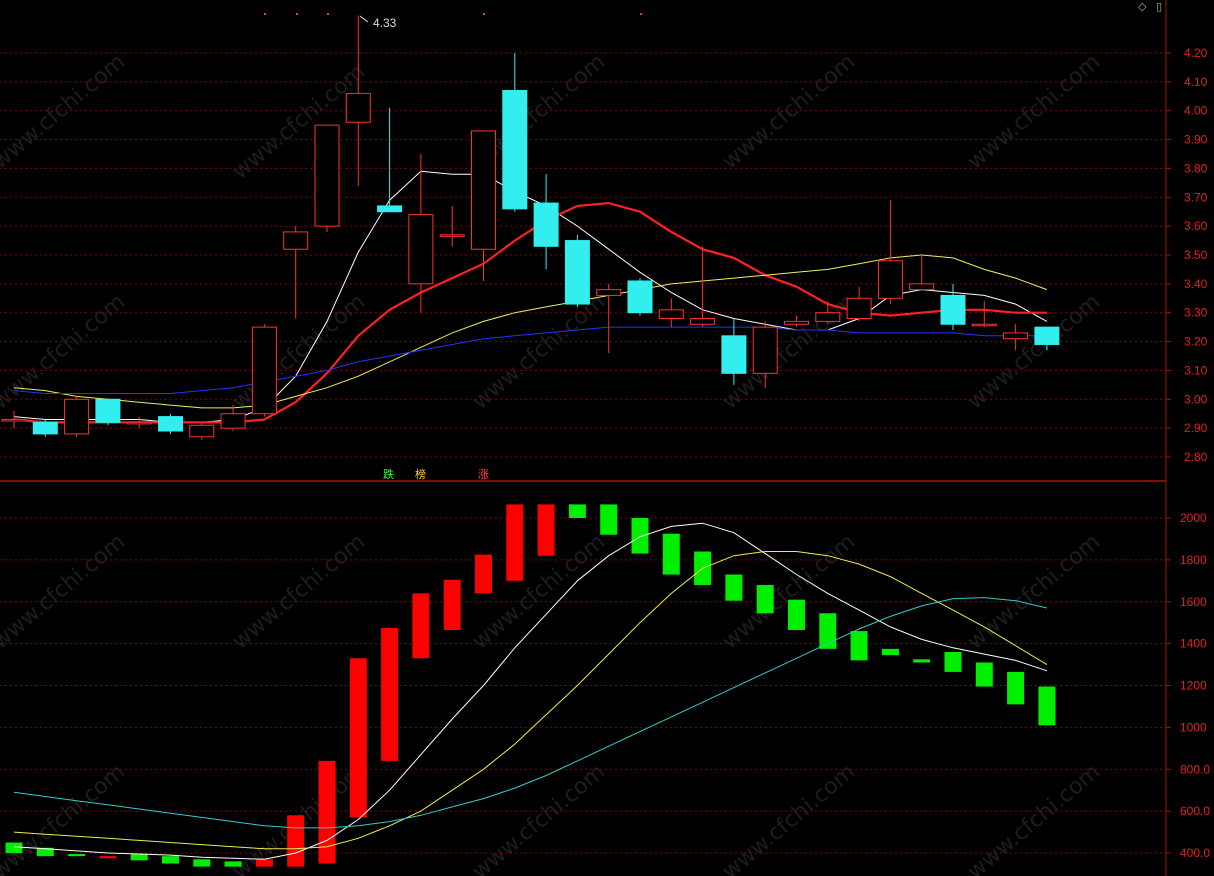 The height and width of the screenshot is (876, 1214). What do you see at coordinates (1193, 560) in the screenshot?
I see `volume-tick-label: 1800` at bounding box center [1193, 560].